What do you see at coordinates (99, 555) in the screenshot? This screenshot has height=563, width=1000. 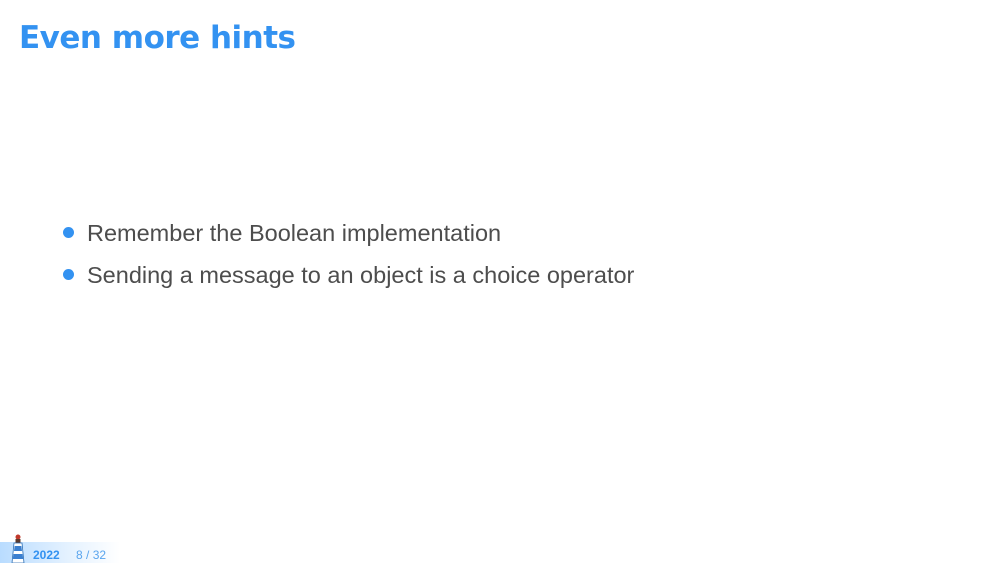 I see `page-total: 32` at bounding box center [99, 555].